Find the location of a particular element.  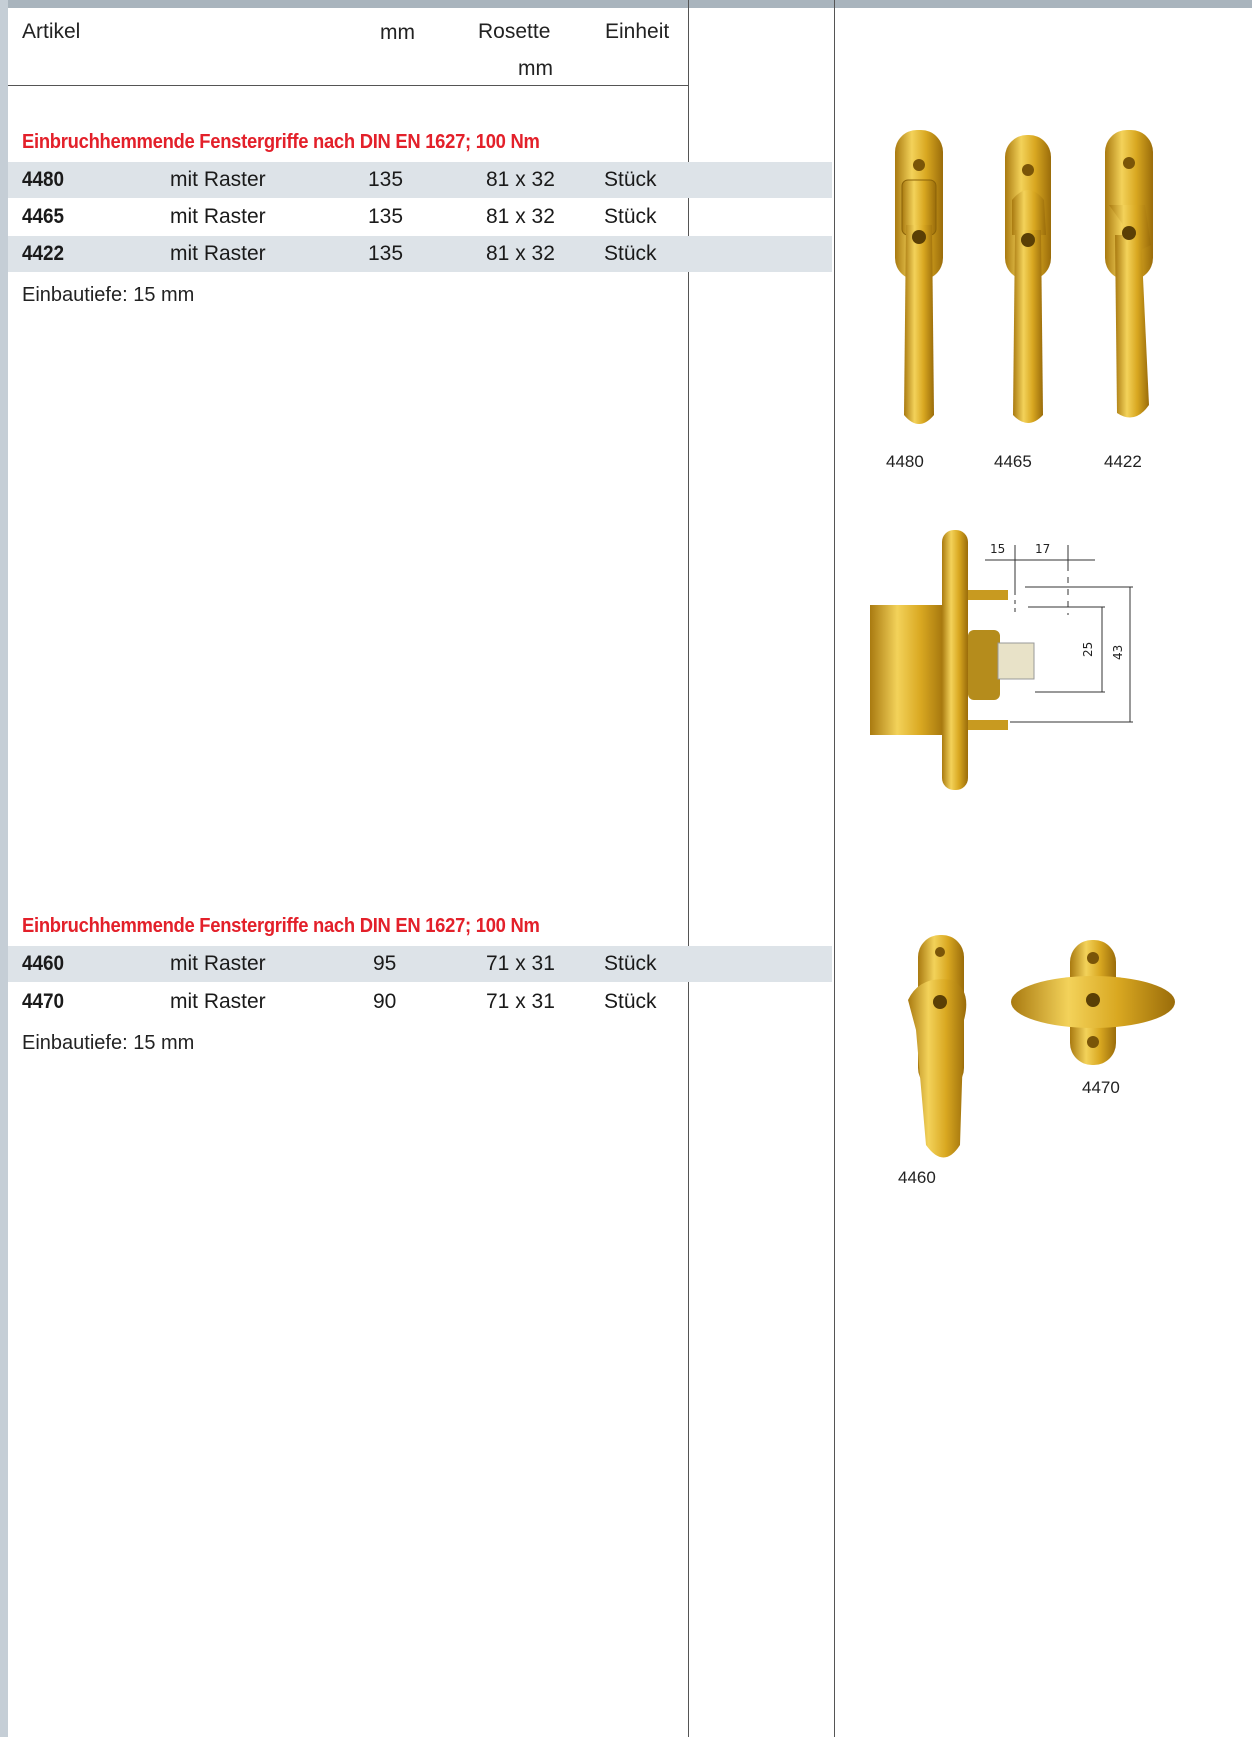

header-rosette: Rosette is located at coordinates (514, 31).